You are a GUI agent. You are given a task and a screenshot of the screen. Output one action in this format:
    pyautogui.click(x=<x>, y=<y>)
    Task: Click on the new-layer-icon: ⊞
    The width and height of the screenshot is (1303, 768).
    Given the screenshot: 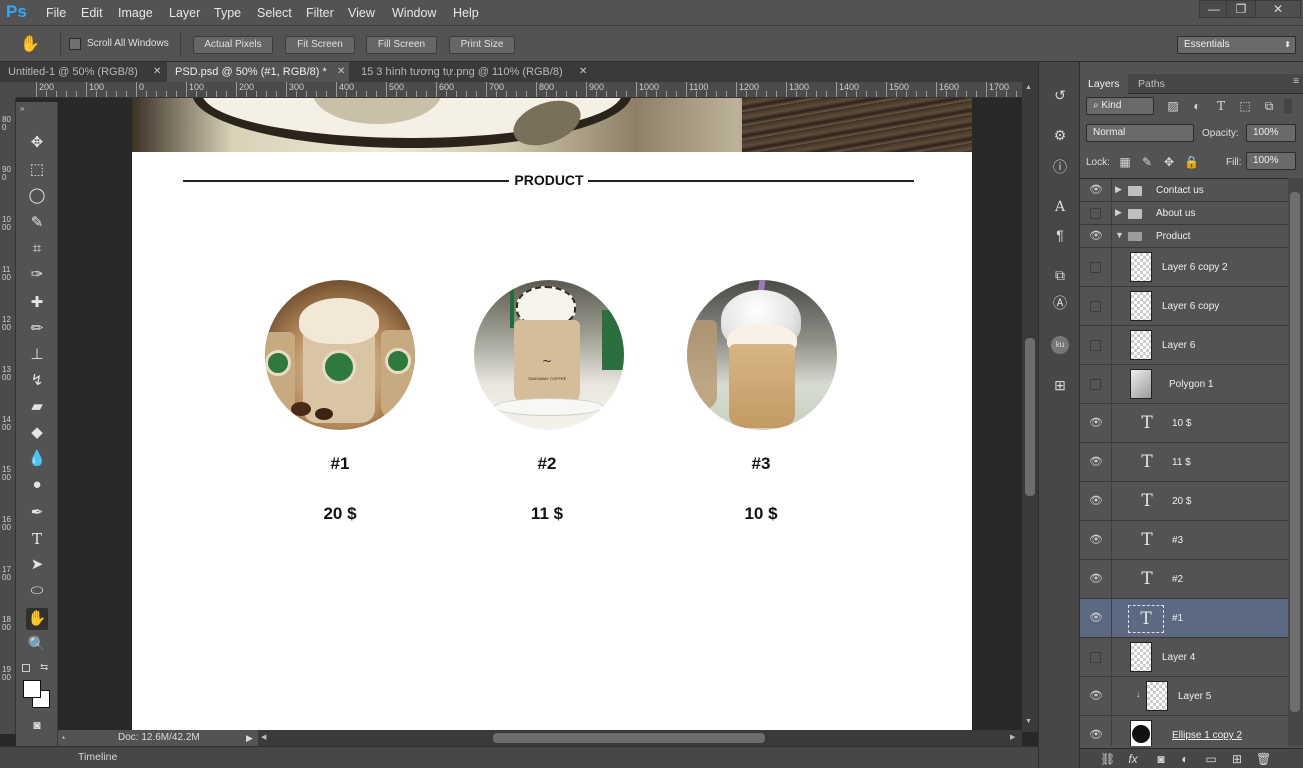 What is the action you would take?
    pyautogui.click(x=1237, y=759)
    